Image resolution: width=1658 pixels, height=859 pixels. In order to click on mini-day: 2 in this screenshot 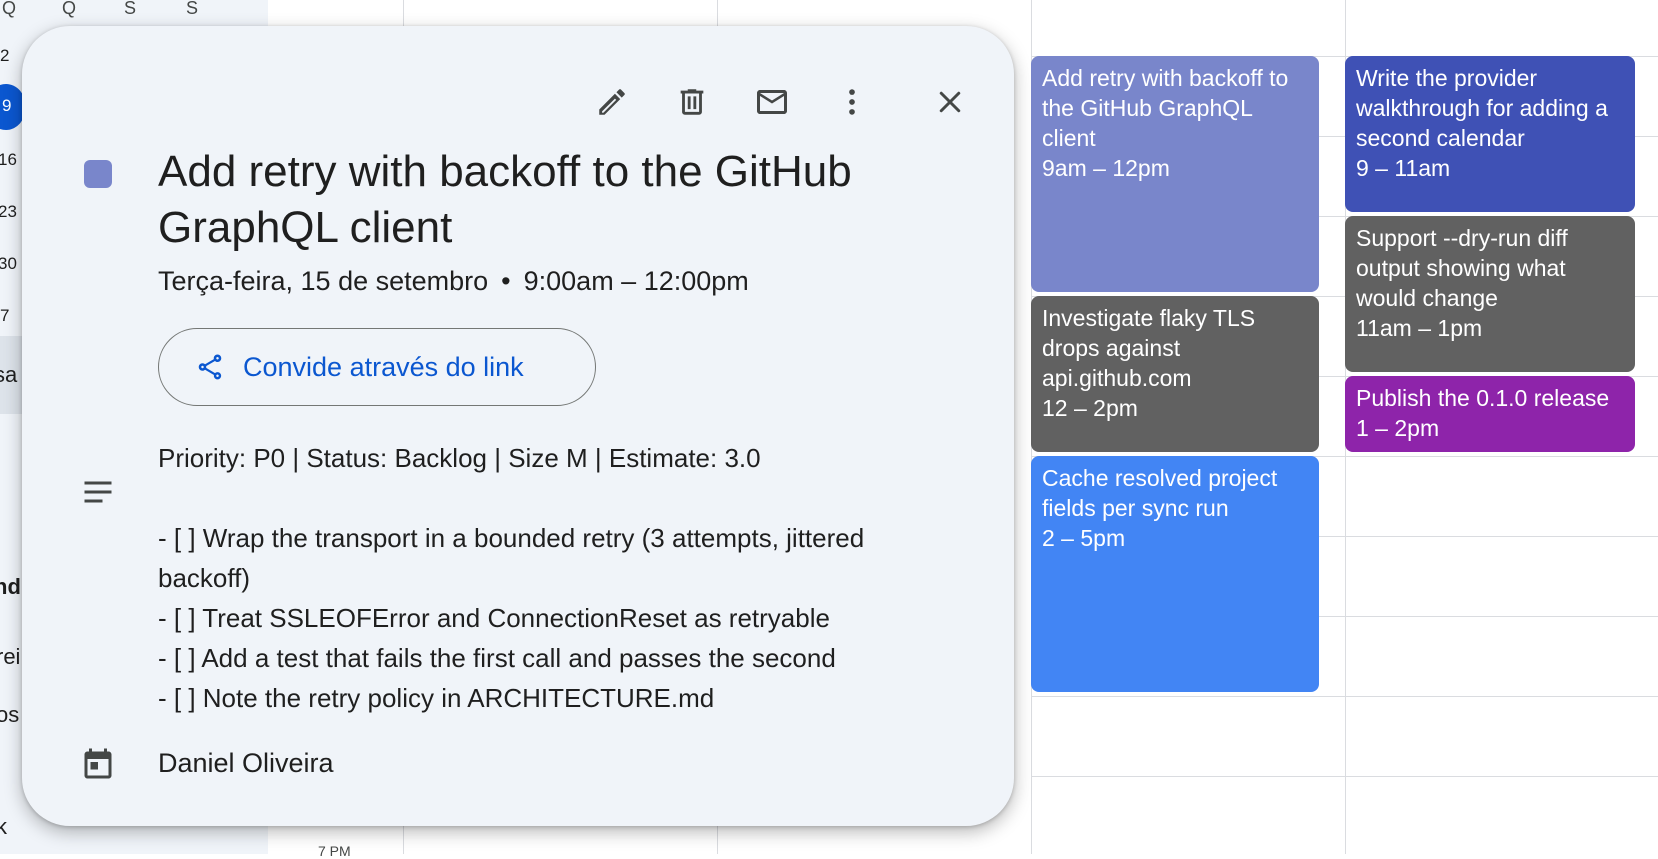, I will do `click(4, 56)`.